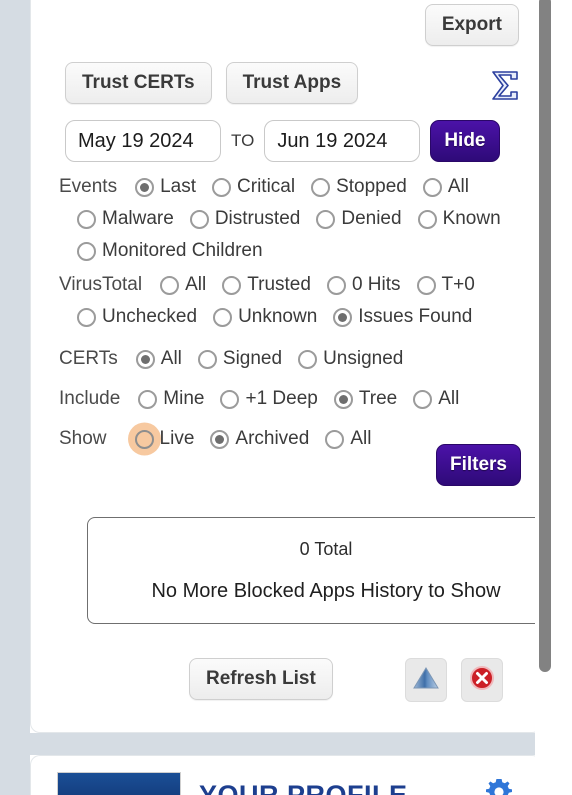  I want to click on radio-show-archived: Archived, so click(259, 439).